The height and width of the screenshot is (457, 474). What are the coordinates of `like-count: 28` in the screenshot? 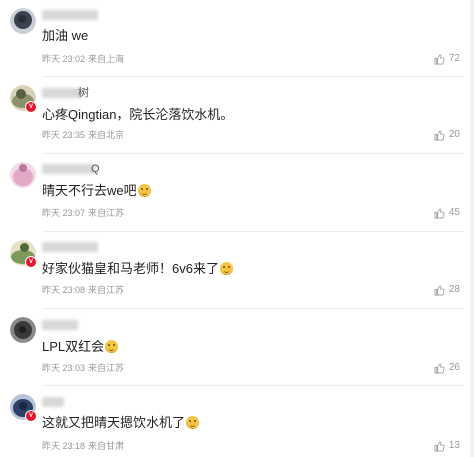 It's located at (454, 289).